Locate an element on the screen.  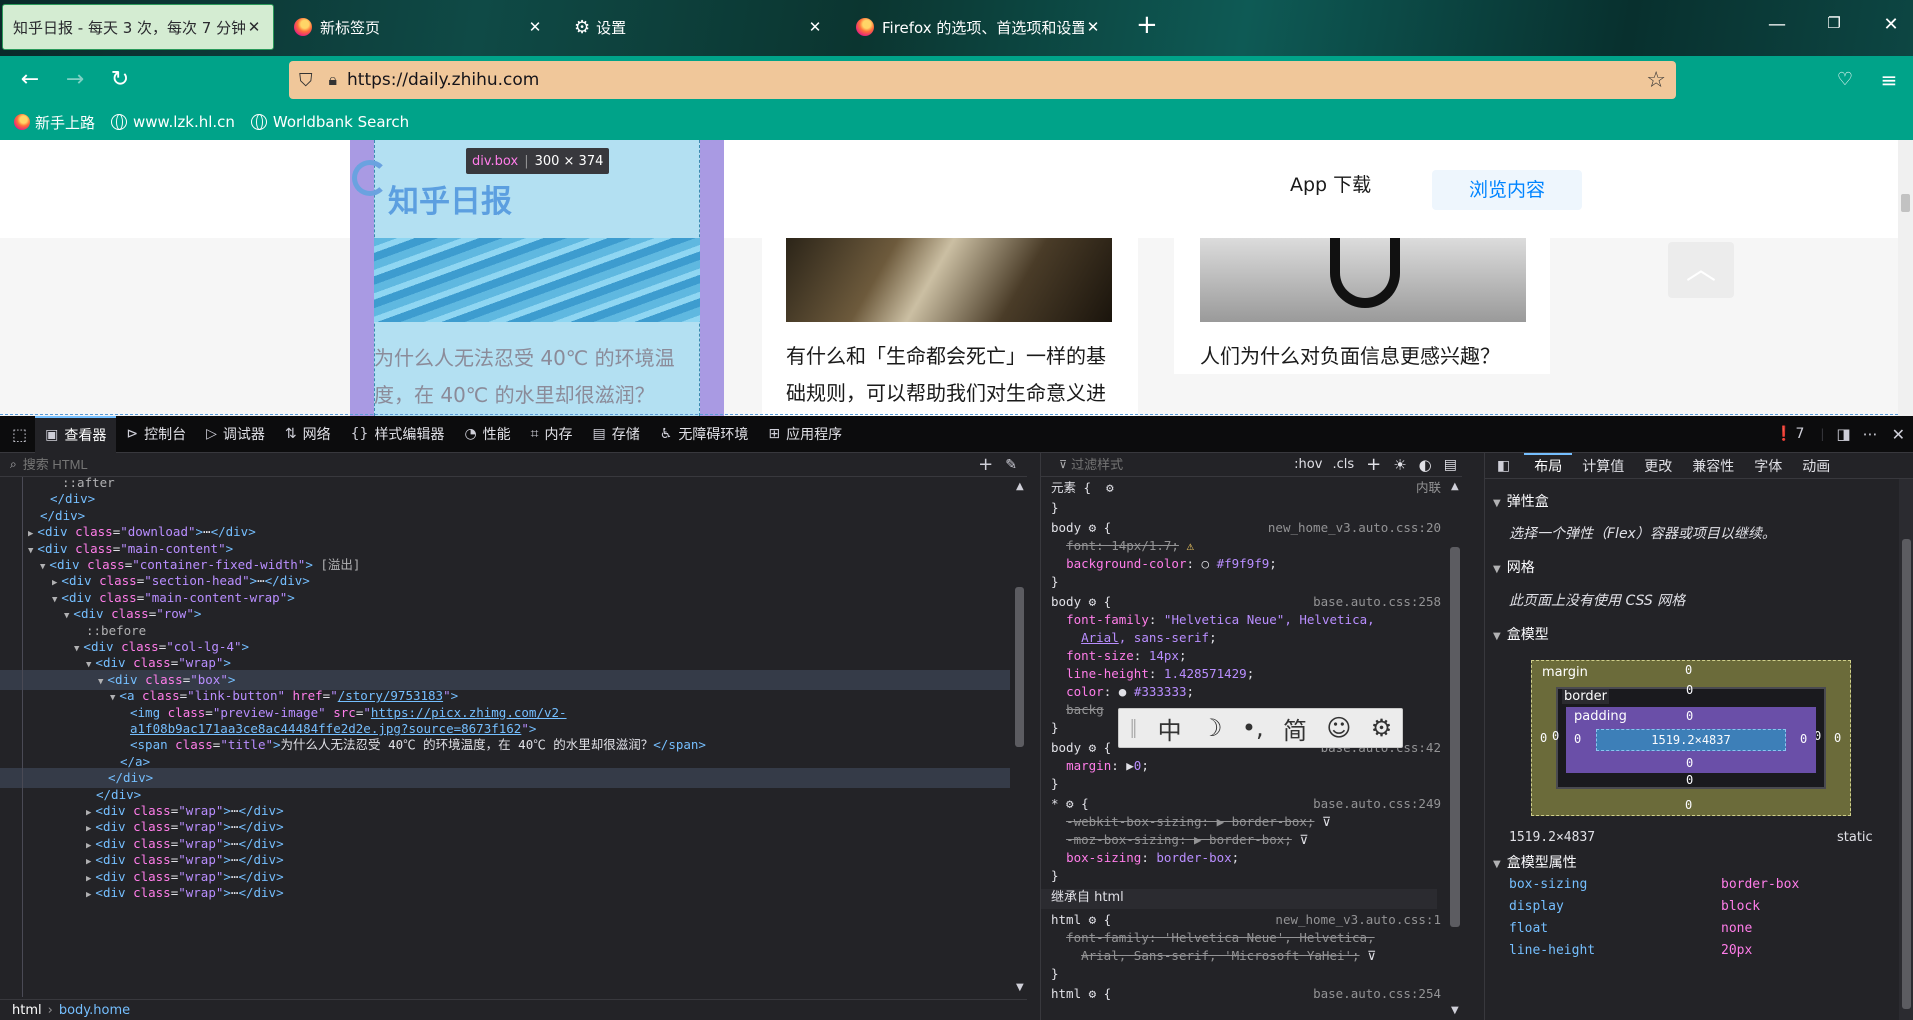
devtools-tab-network: ⇅ 网络 is located at coordinates (308, 434).